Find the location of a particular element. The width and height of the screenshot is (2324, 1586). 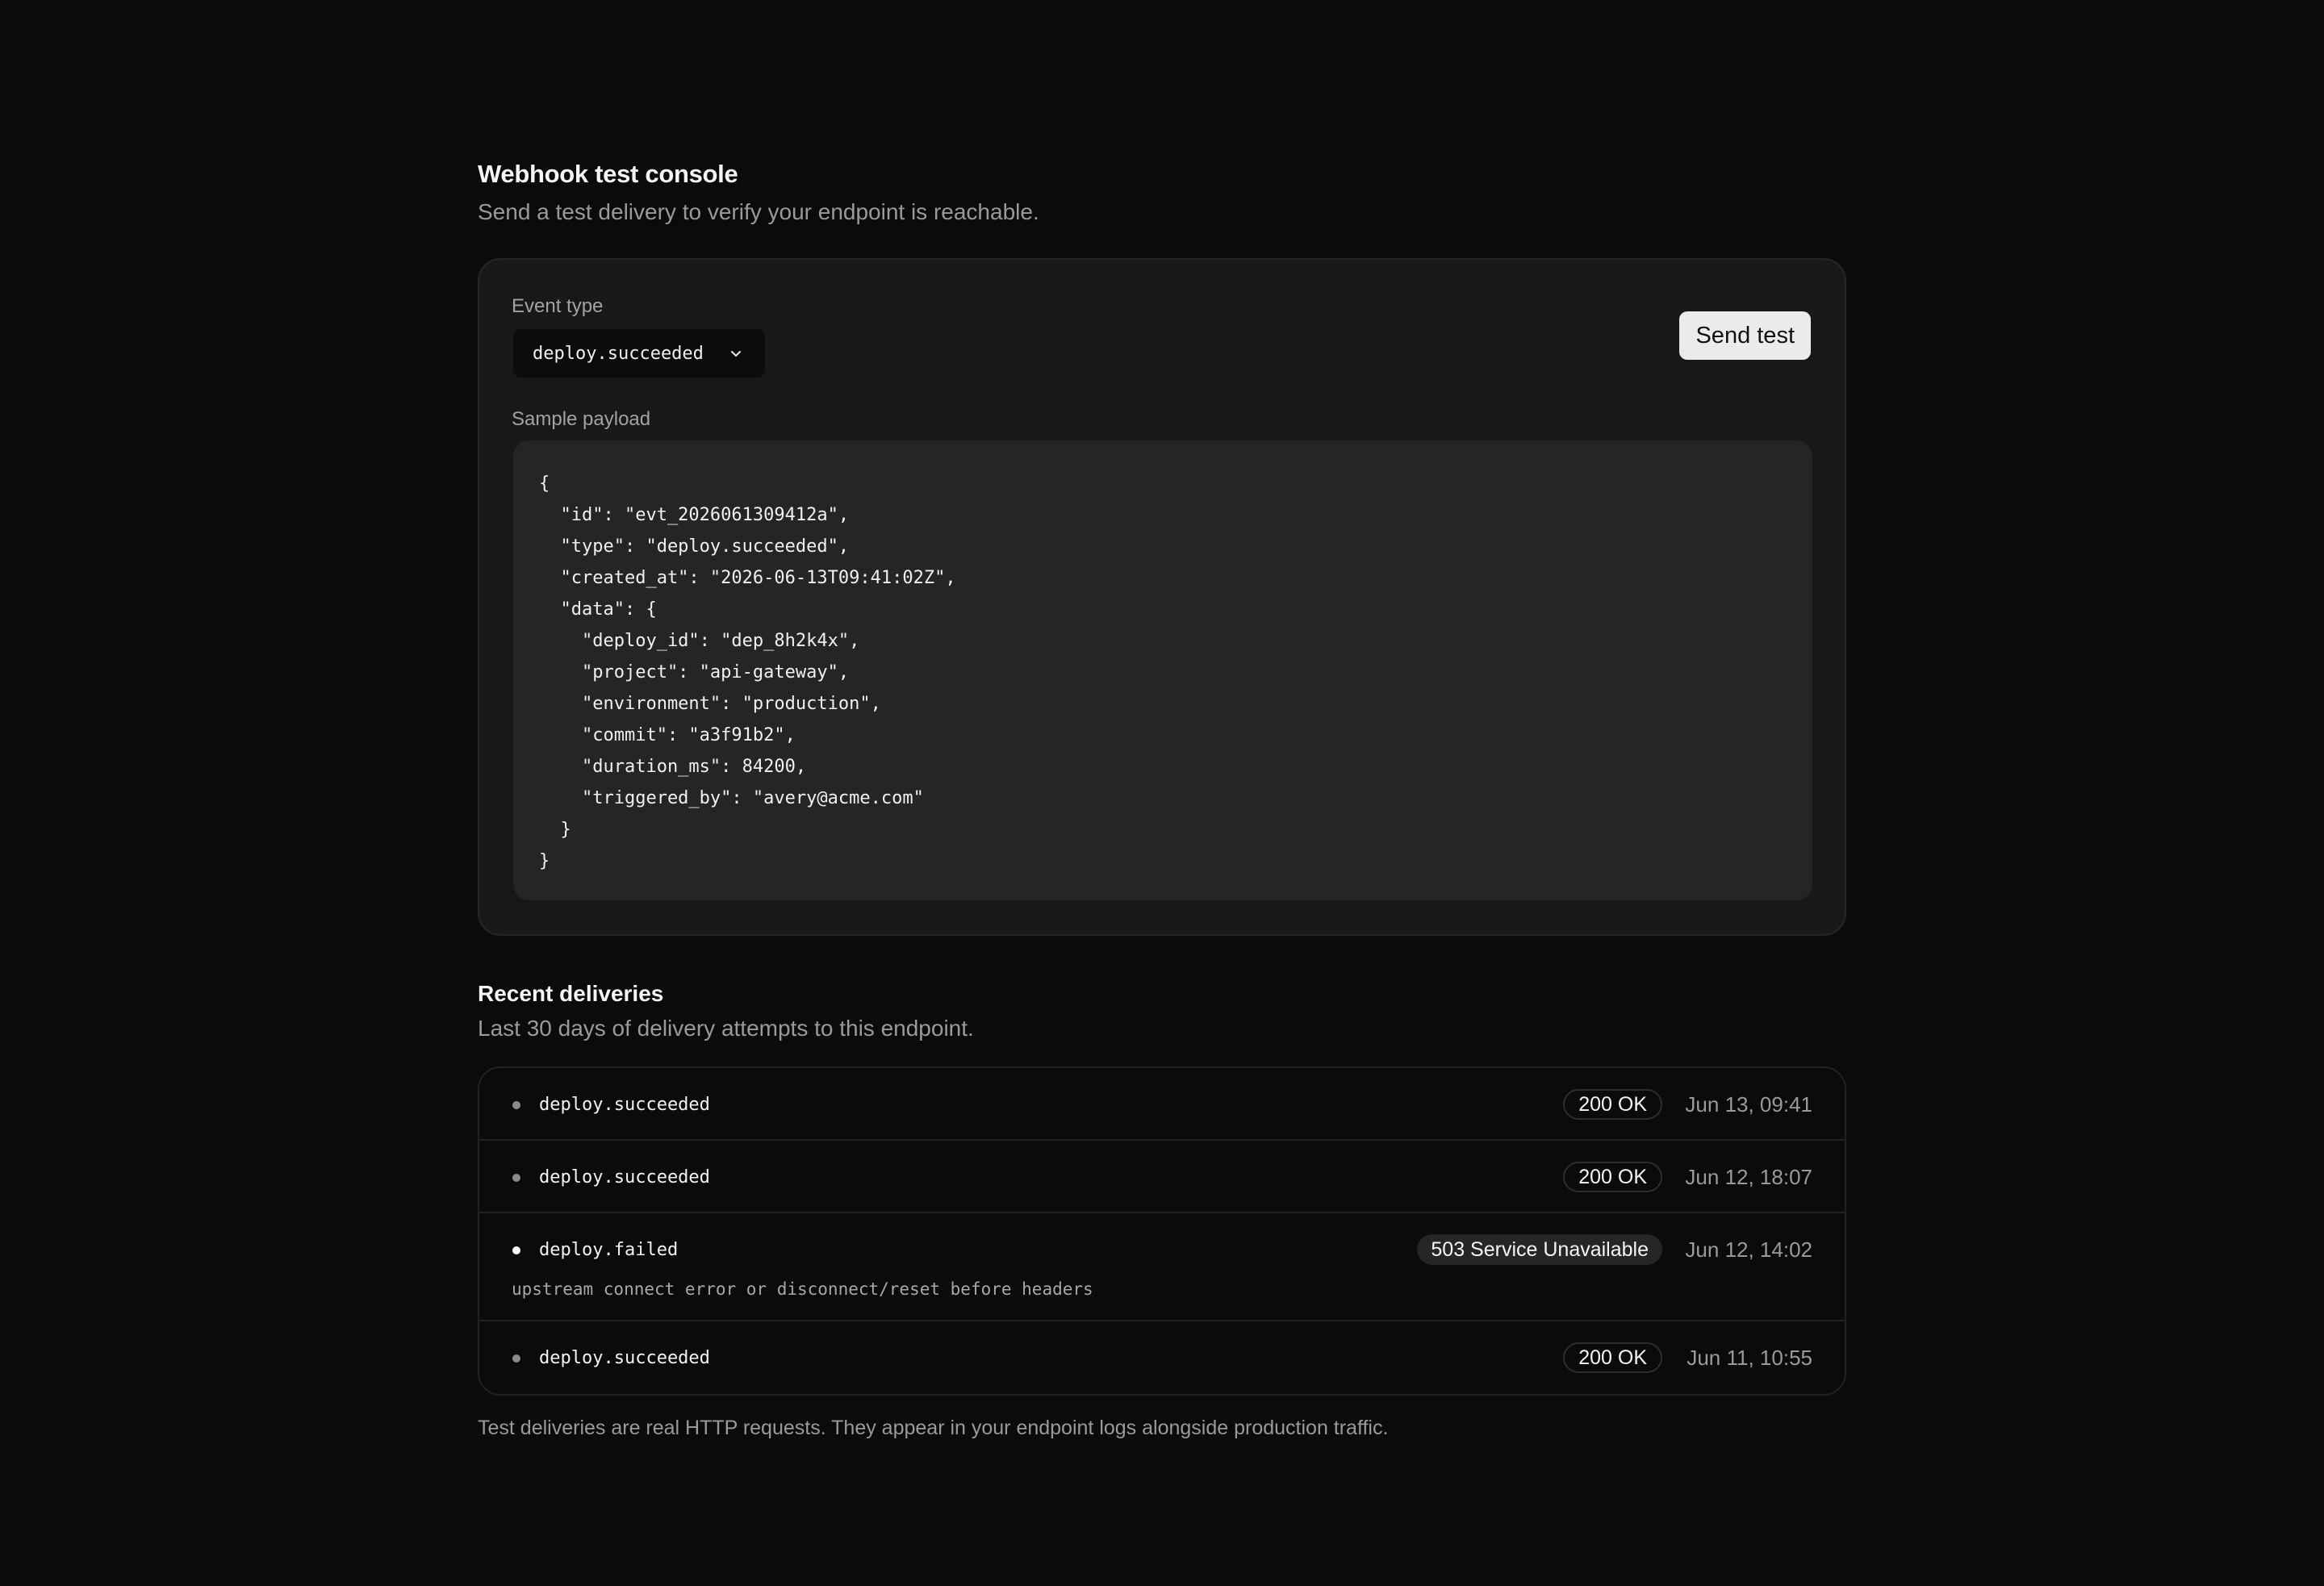

delivery-time: Jun 11, 10:55 is located at coordinates (1749, 1358).